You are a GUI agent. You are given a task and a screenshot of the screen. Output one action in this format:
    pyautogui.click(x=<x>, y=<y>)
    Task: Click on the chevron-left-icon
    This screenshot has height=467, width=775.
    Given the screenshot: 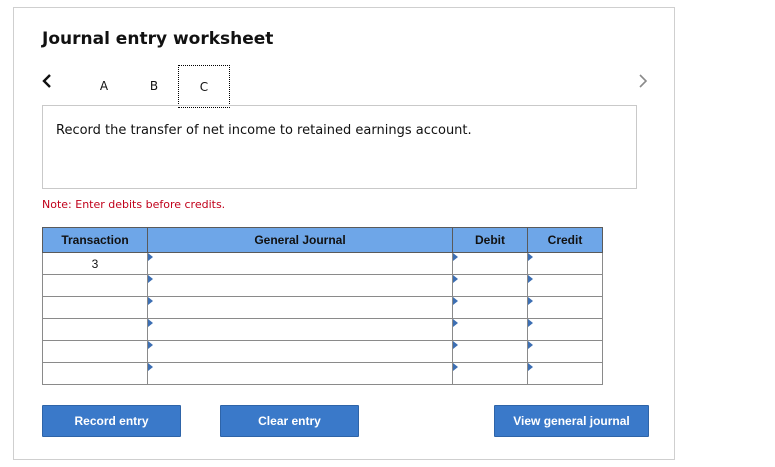 What is the action you would take?
    pyautogui.click(x=46, y=81)
    